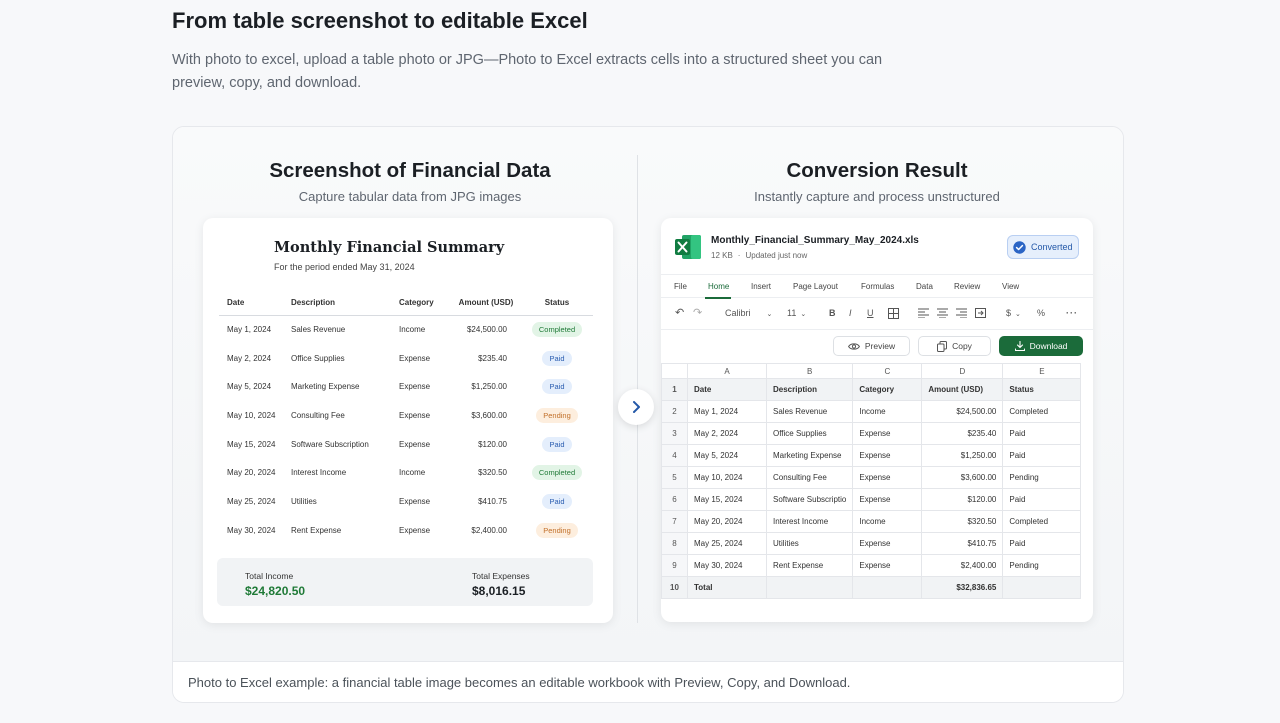 The width and height of the screenshot is (1280, 723). Describe the element at coordinates (887, 371) in the screenshot. I see `column-letter: C` at that location.